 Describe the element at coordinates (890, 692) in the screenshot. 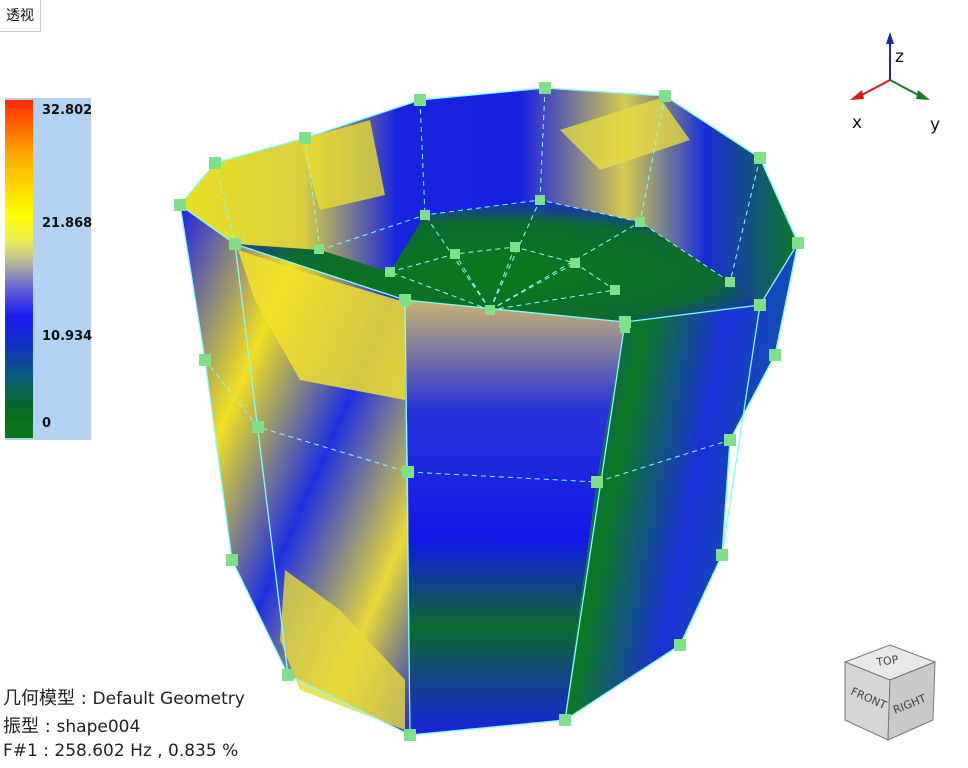

I see `view-cube: TOP FRONT RIGHT` at that location.